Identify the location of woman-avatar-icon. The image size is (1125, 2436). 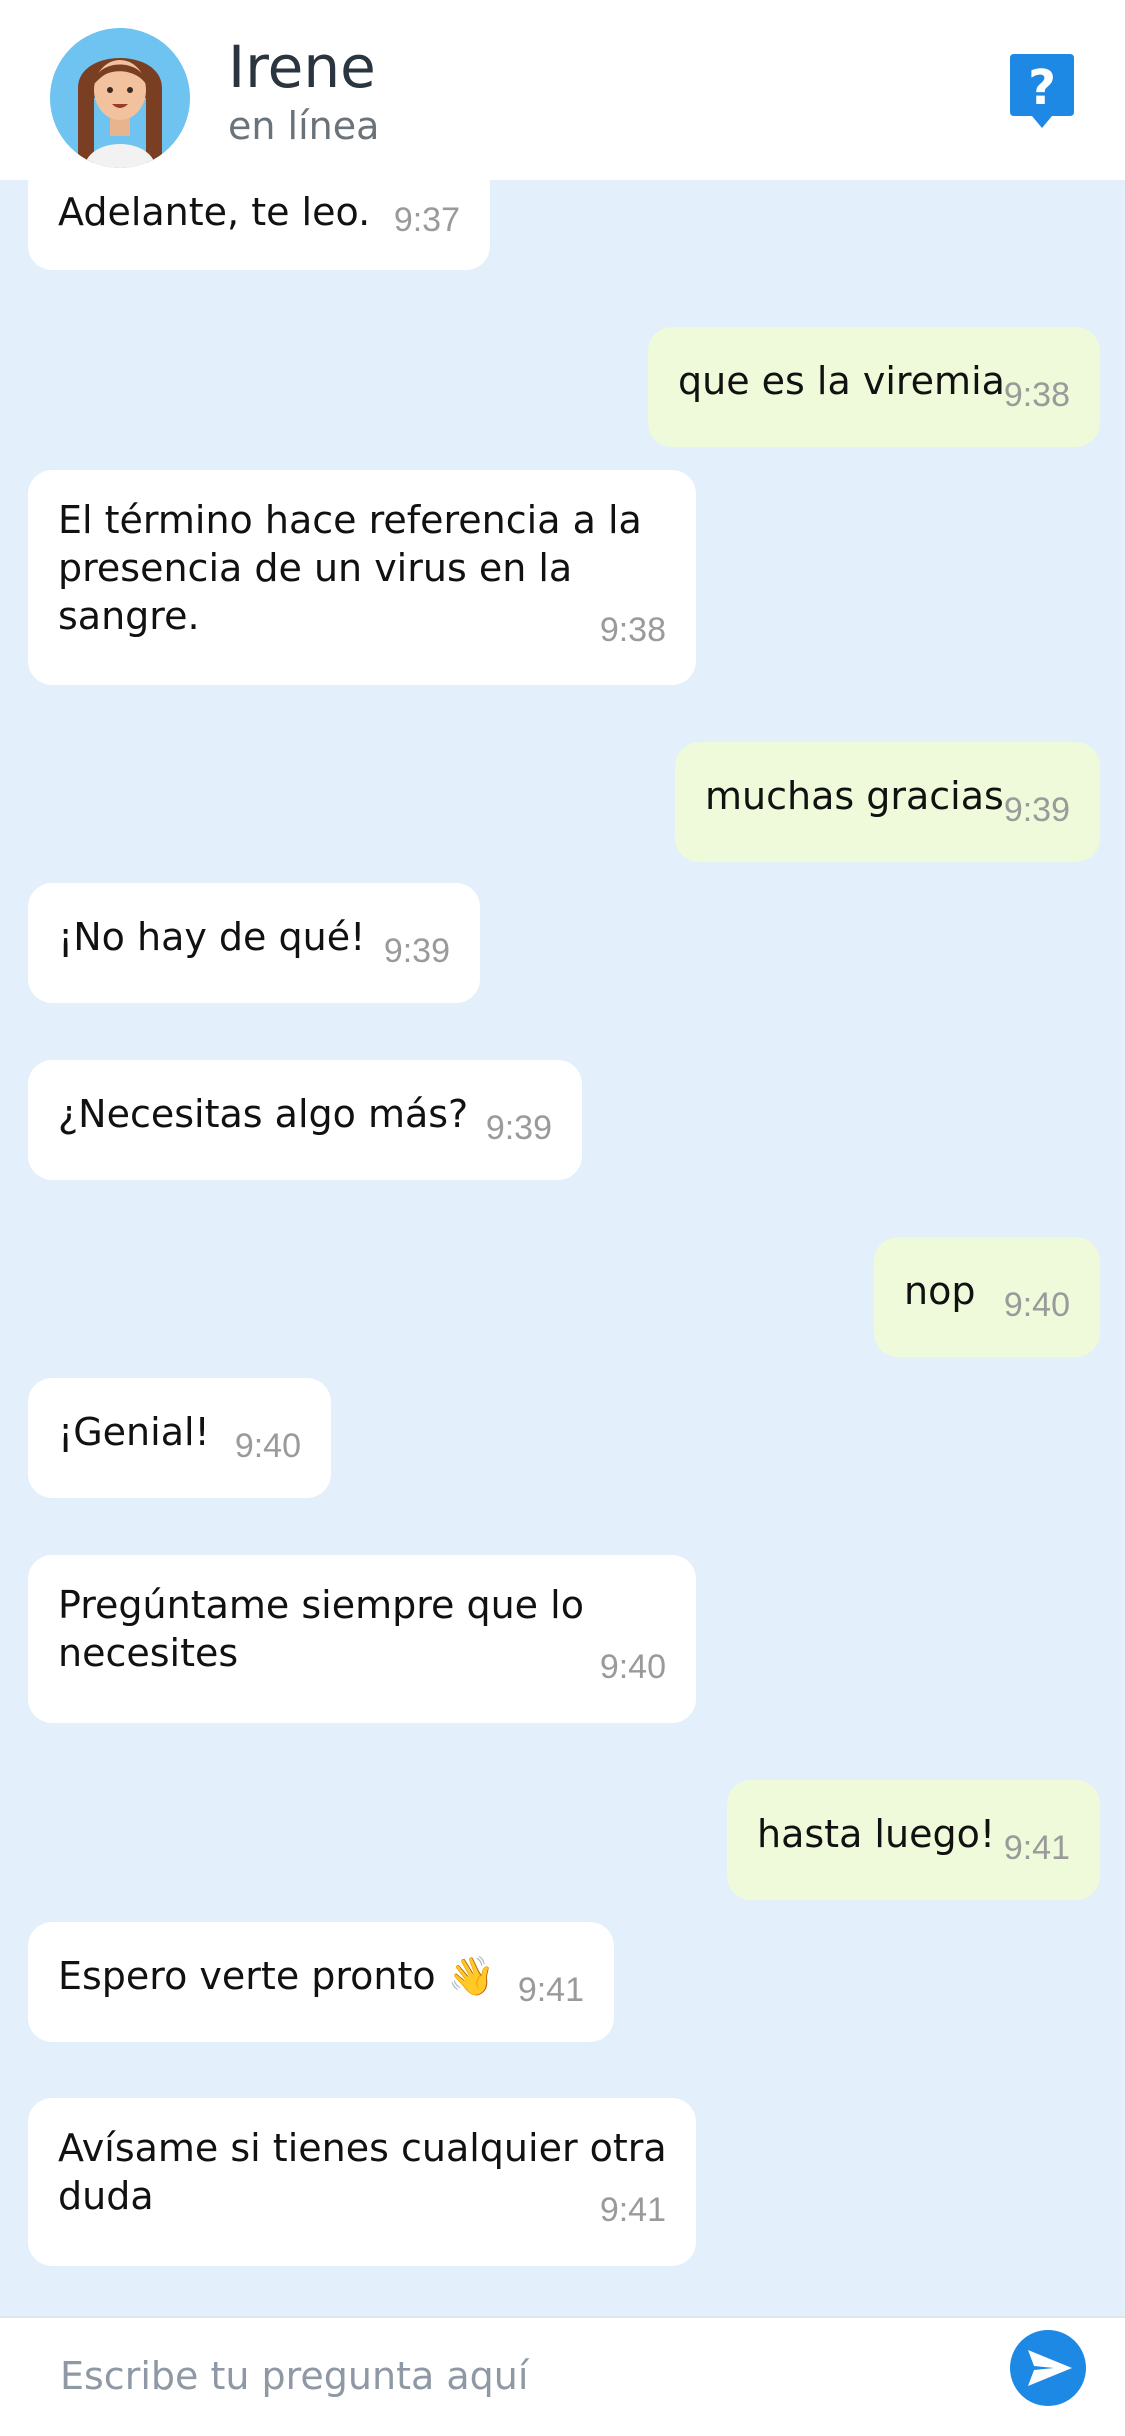
(120, 98).